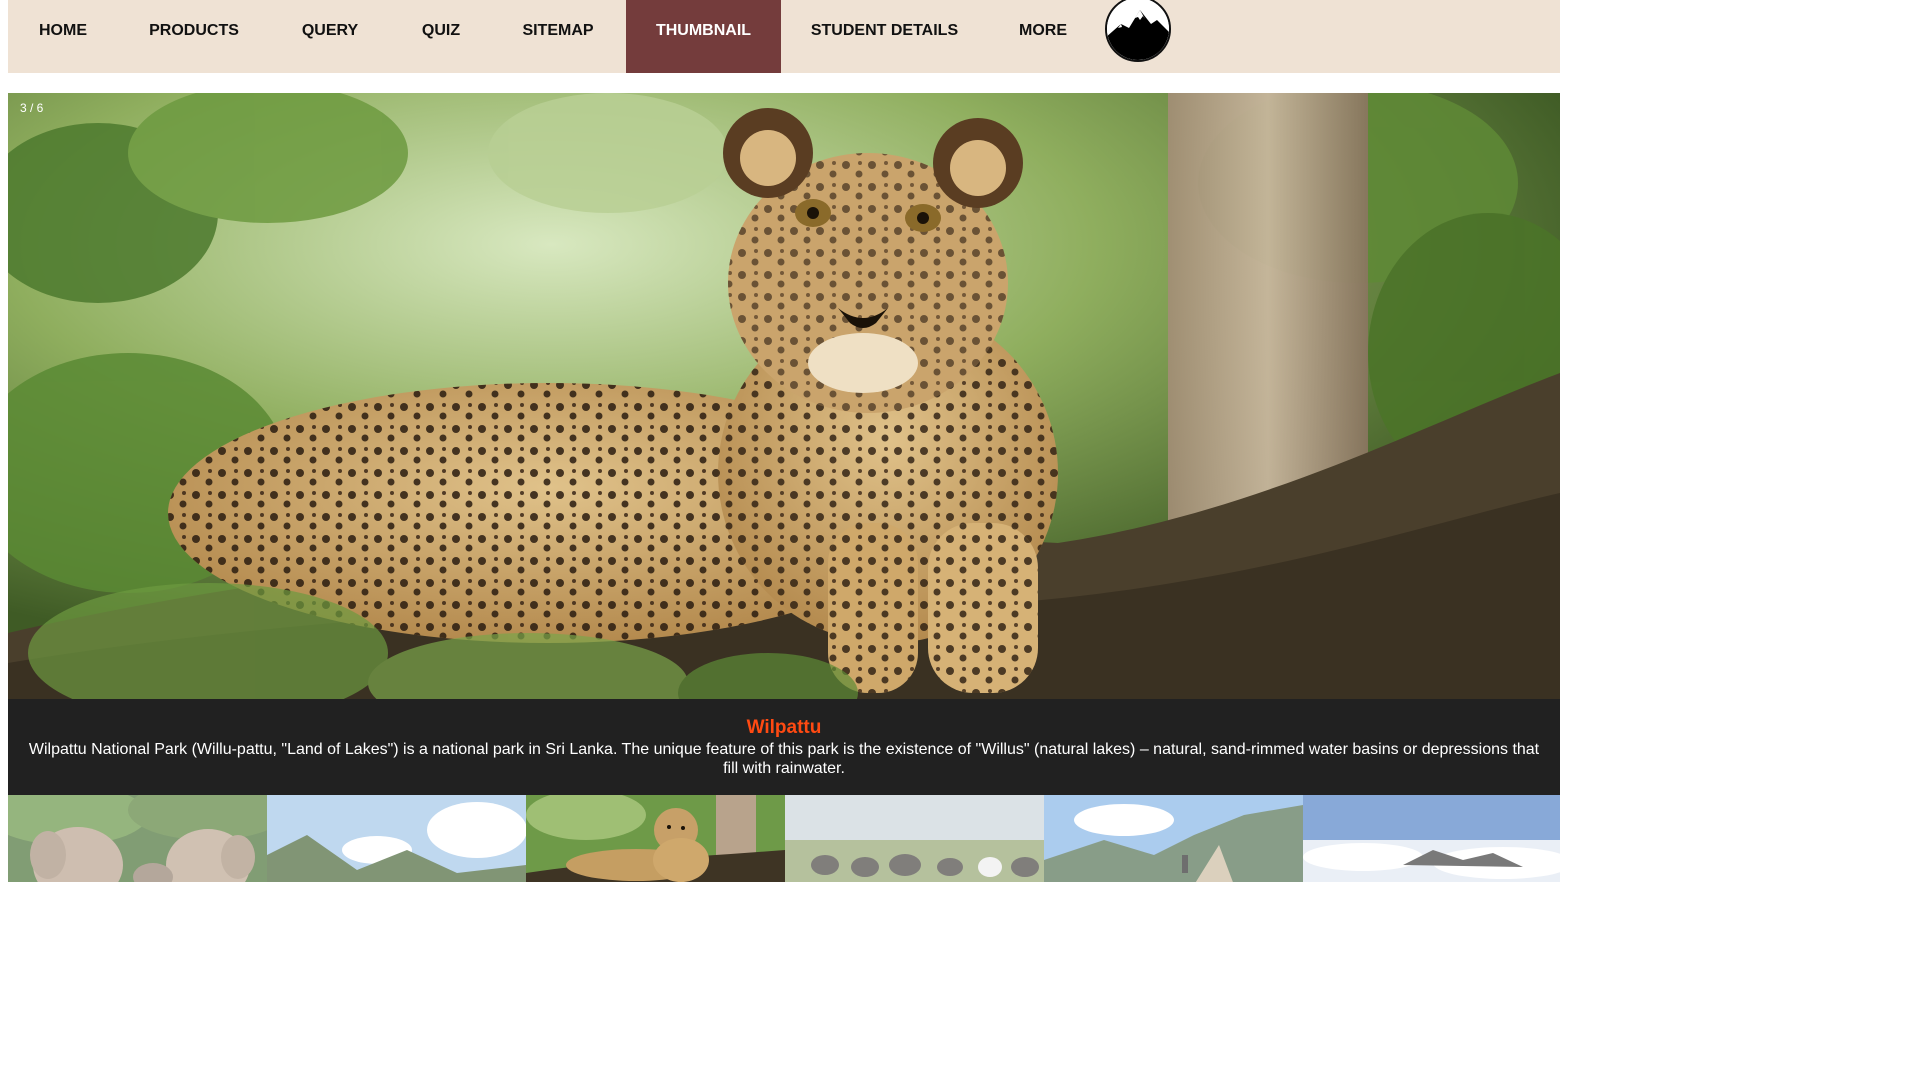  What do you see at coordinates (558, 36) in the screenshot?
I see `nav-sitemap: SITEMAP` at bounding box center [558, 36].